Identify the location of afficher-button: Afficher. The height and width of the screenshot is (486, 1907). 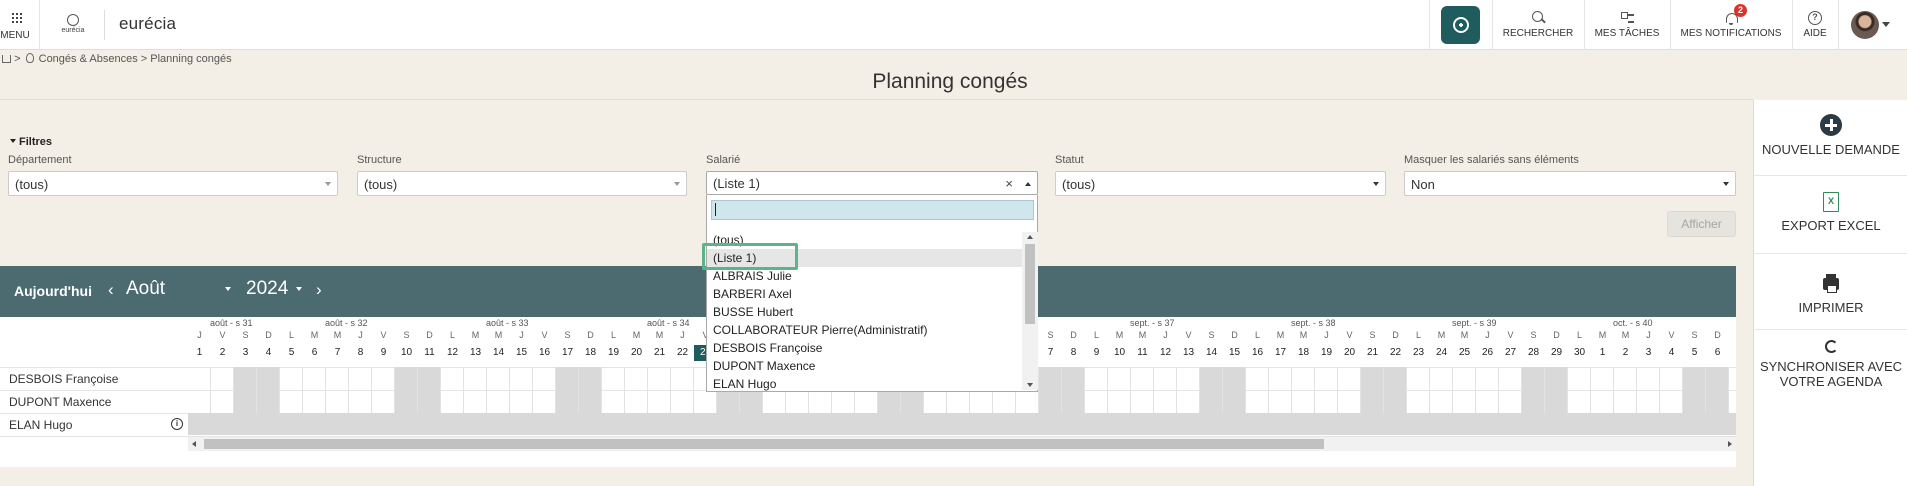
(1701, 224).